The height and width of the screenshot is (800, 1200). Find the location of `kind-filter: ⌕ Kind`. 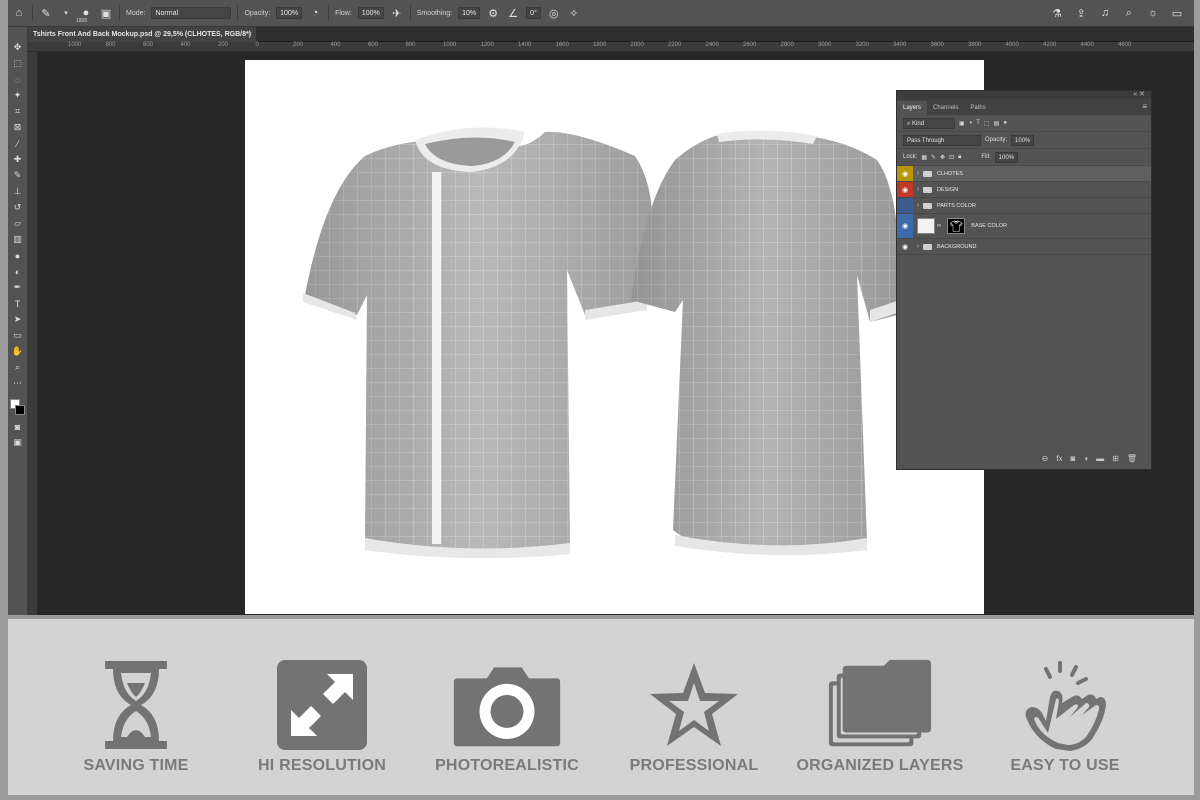

kind-filter: ⌕ Kind is located at coordinates (929, 123).